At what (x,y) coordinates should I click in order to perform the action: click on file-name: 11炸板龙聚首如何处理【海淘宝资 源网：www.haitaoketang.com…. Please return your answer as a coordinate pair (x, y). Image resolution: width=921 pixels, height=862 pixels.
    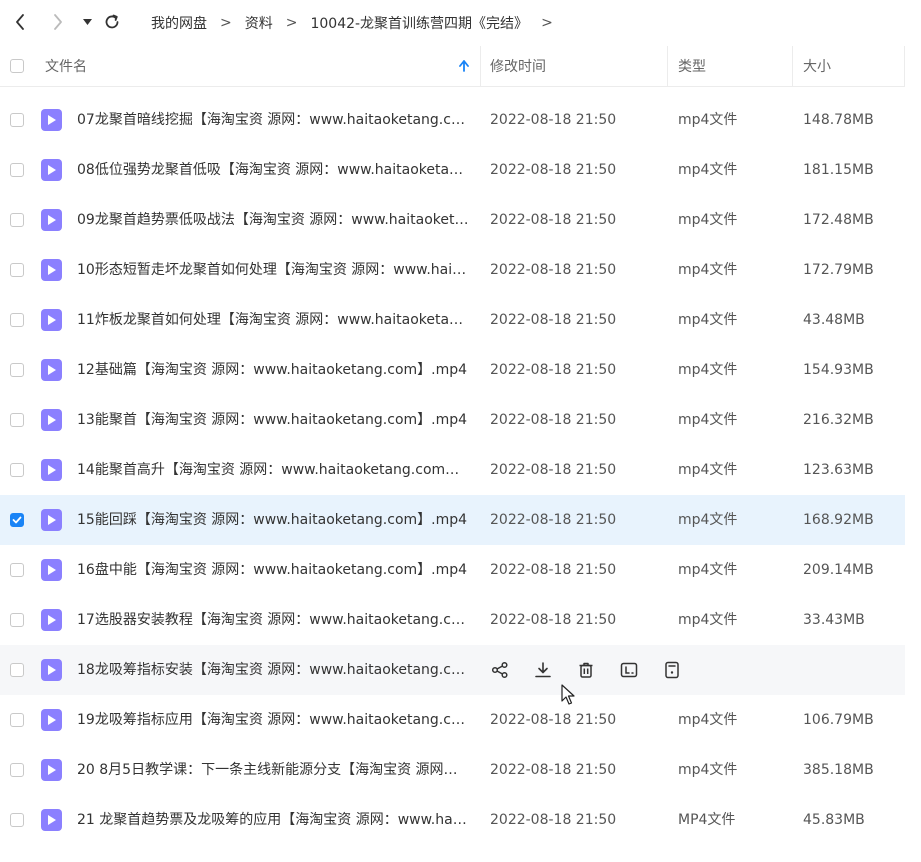
    Looking at the image, I should click on (273, 320).